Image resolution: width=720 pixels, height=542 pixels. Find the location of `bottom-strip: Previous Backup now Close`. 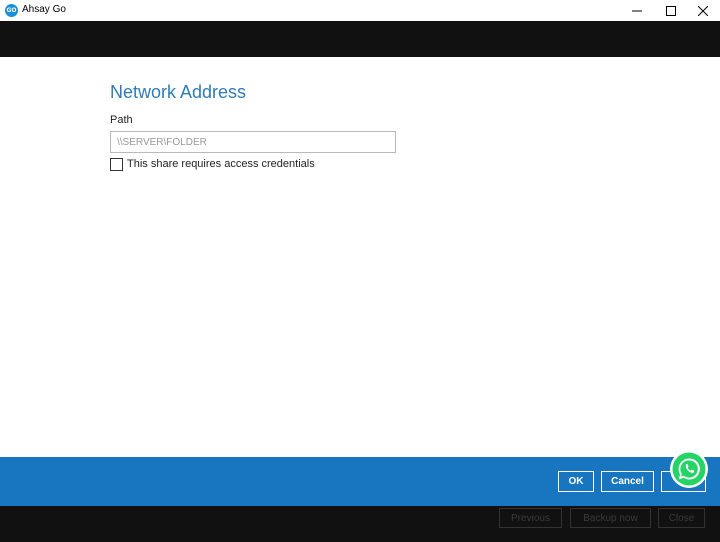

bottom-strip: Previous Backup now Close is located at coordinates (360, 524).